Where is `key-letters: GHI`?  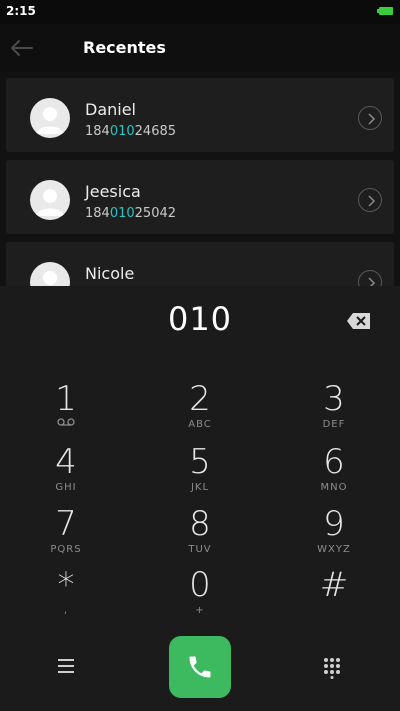 key-letters: GHI is located at coordinates (66, 487).